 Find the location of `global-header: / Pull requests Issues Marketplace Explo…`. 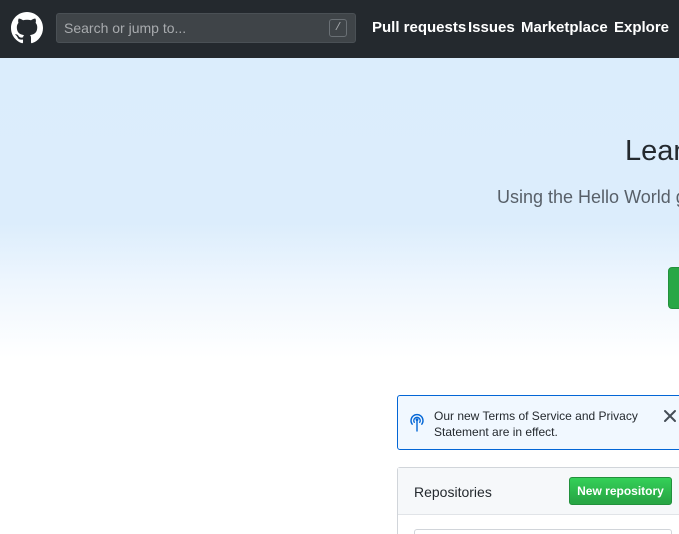

global-header: / Pull requests Issues Marketplace Explo… is located at coordinates (339, 29).